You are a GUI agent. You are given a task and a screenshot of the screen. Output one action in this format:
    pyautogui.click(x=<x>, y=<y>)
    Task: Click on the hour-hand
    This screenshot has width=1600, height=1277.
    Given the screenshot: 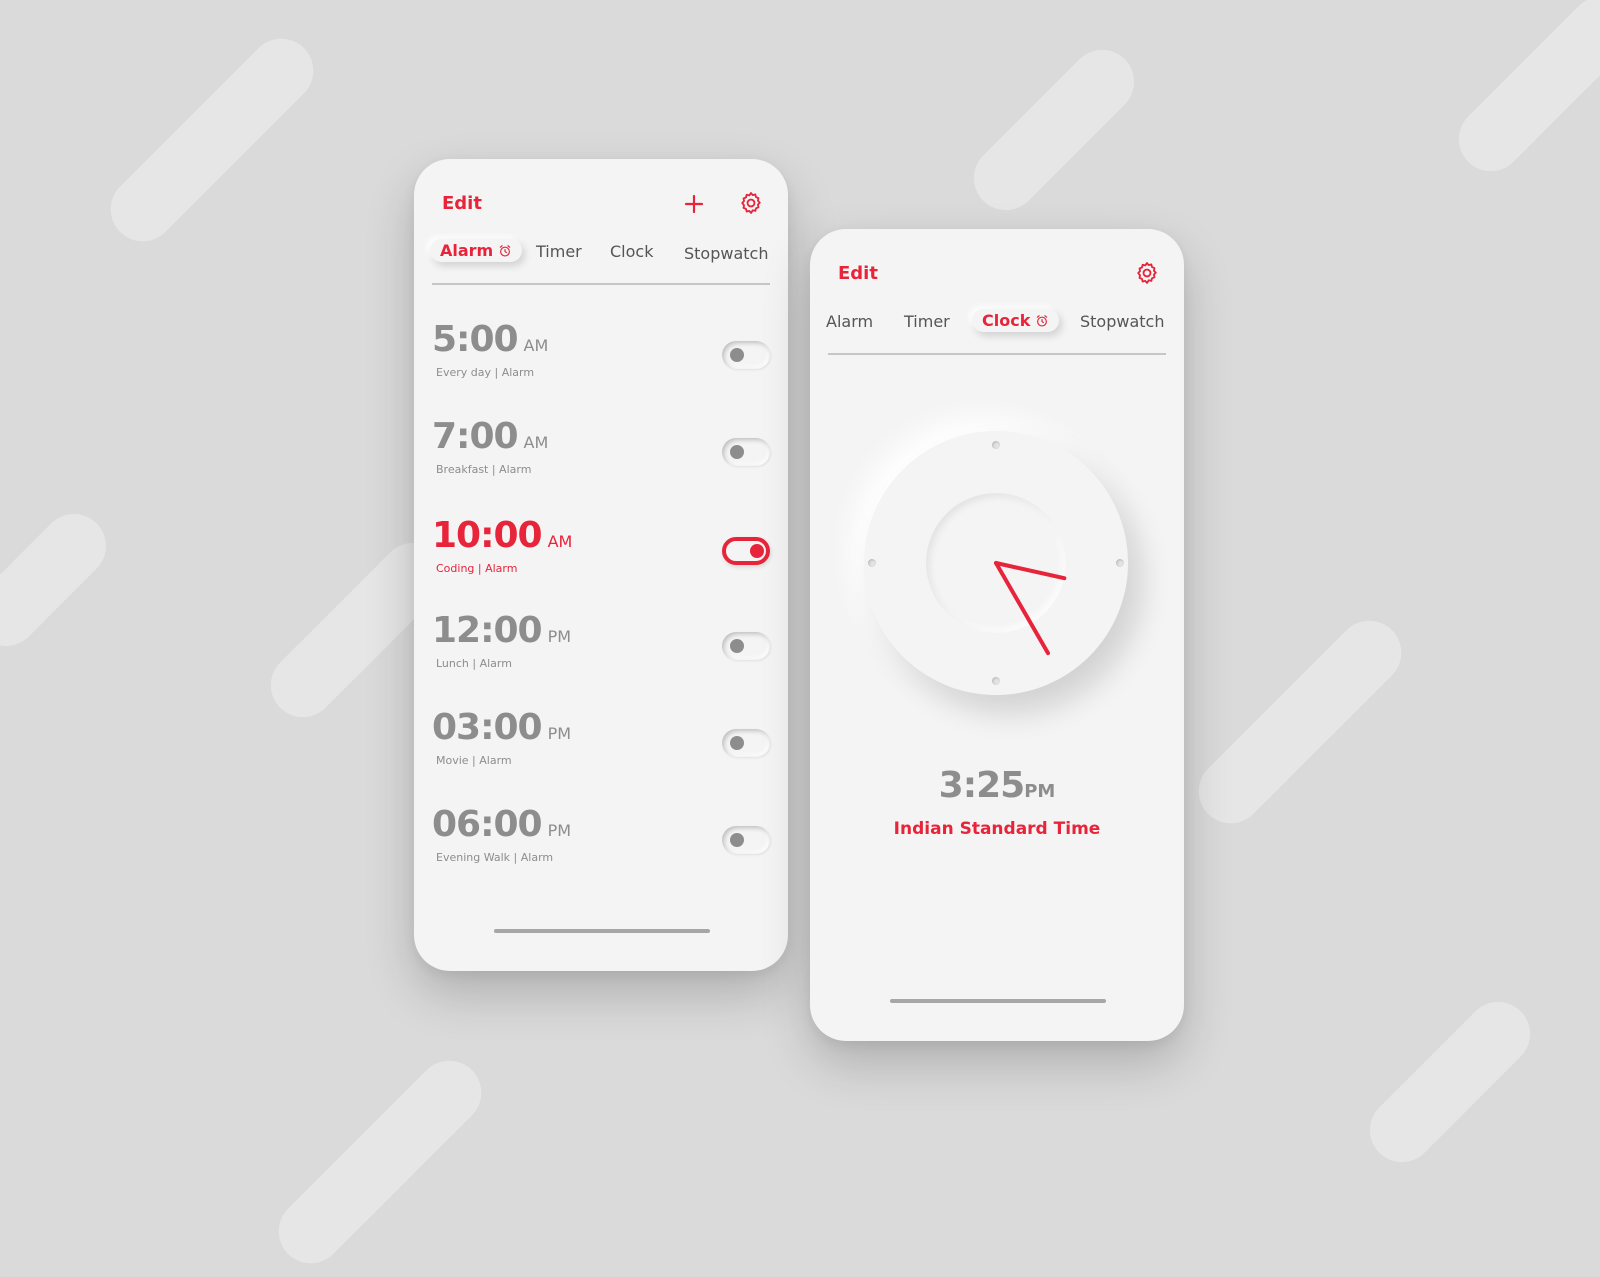 What is the action you would take?
    pyautogui.click(x=1030, y=571)
    